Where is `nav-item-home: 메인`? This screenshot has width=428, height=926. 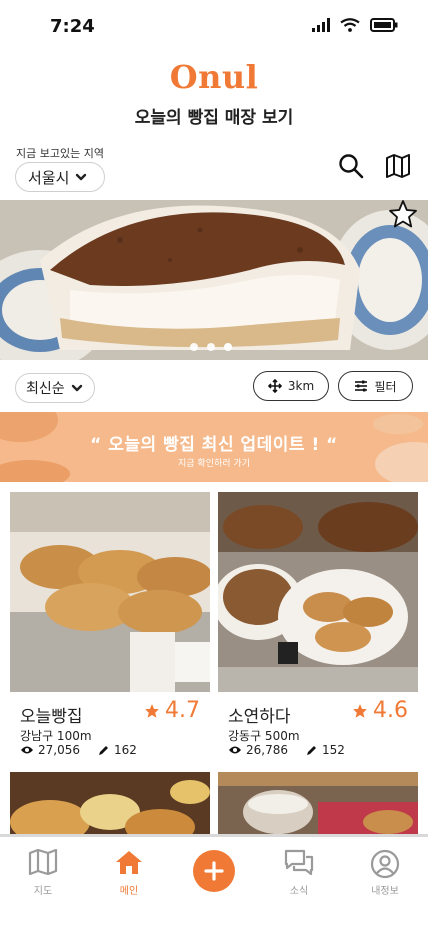 nav-item-home: 메인 is located at coordinates (129, 873).